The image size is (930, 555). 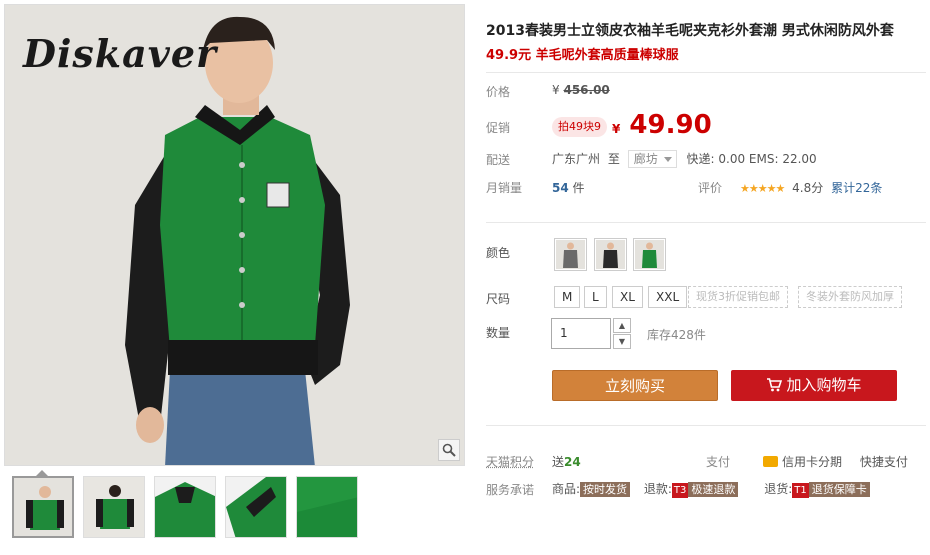 I want to click on zoom-icon, so click(x=449, y=450).